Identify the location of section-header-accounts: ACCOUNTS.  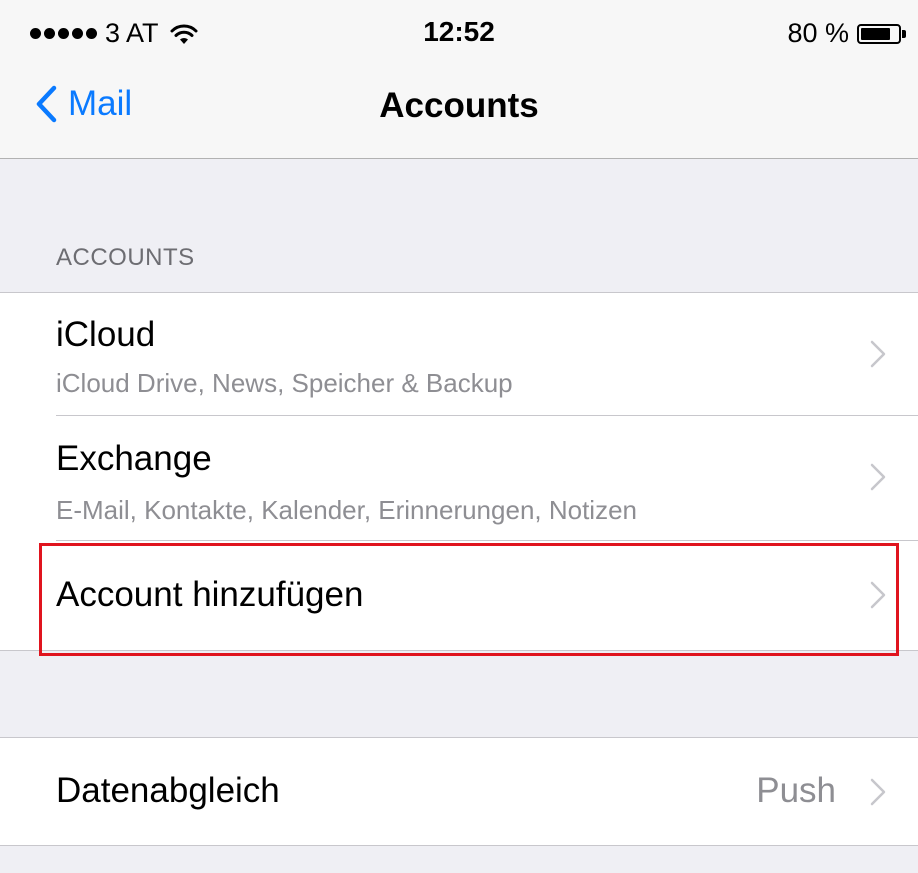
(125, 257).